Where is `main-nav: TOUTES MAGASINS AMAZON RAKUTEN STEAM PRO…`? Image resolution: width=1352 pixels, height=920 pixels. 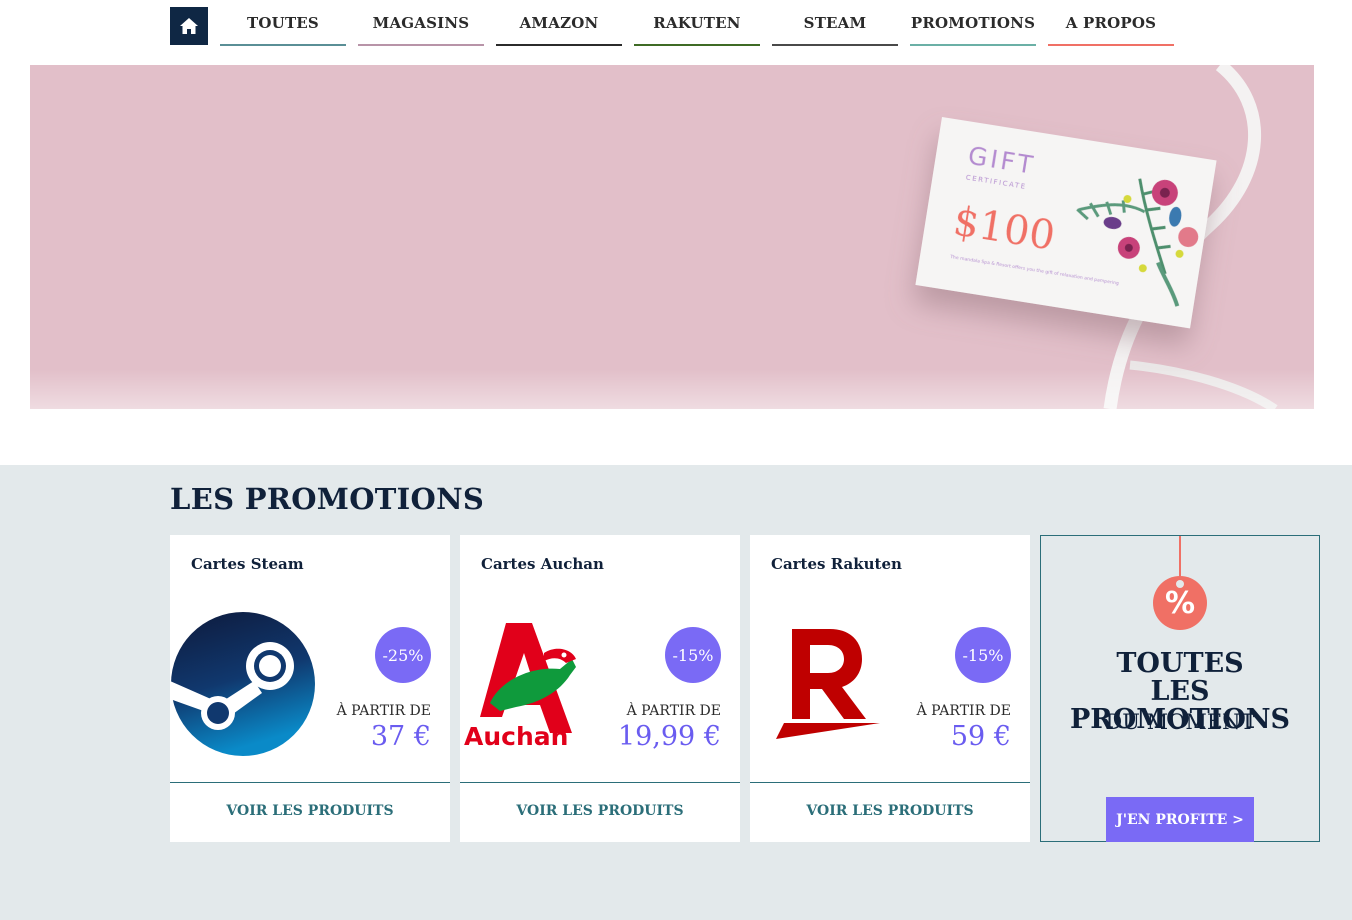
main-nav: TOUTES MAGASINS AMAZON RAKUTEN STEAM PRO… is located at coordinates (676, 30).